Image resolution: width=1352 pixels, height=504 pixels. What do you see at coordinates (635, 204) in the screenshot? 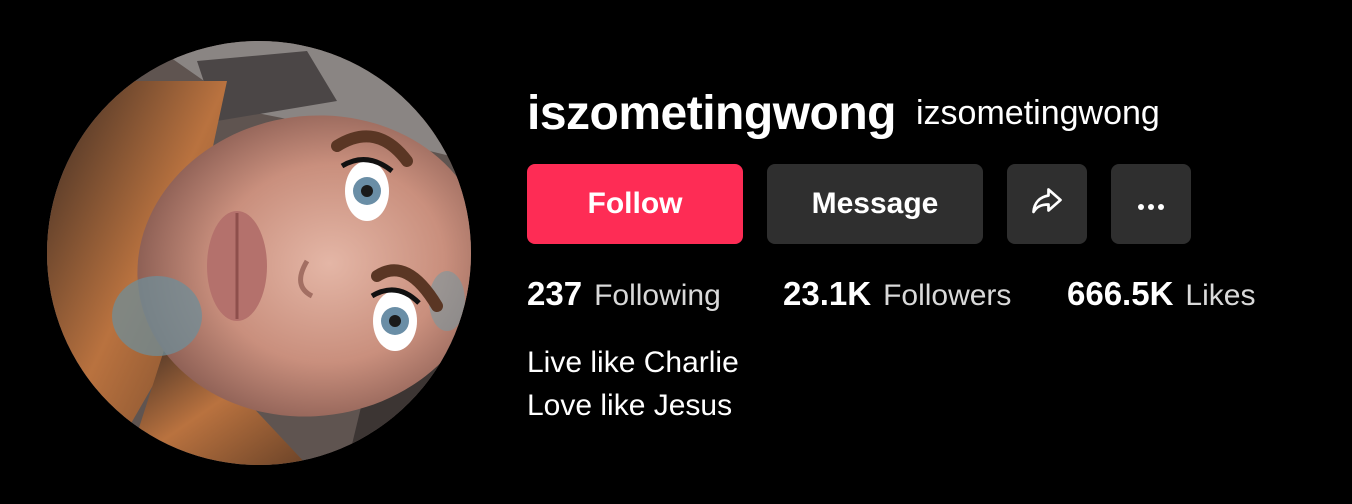
I see `follow-button: Follow` at bounding box center [635, 204].